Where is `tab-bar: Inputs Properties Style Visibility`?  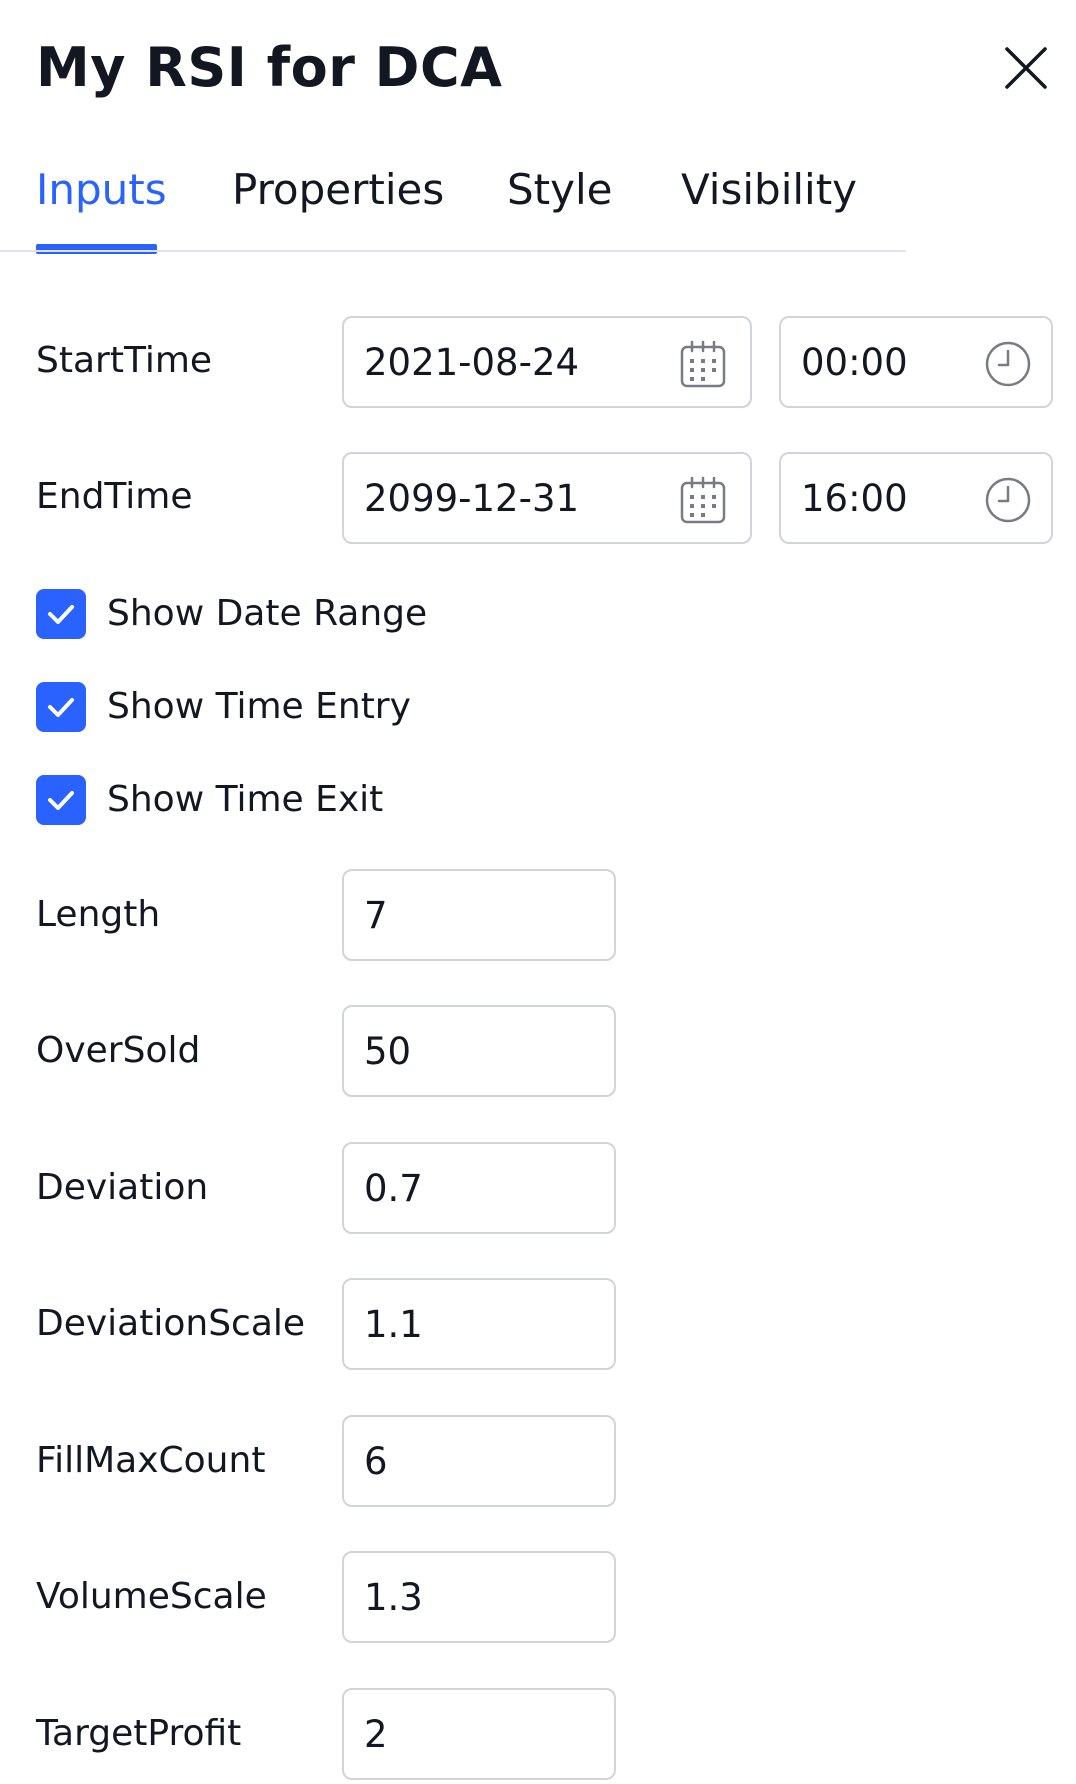 tab-bar: Inputs Properties Style Visibility is located at coordinates (538, 197).